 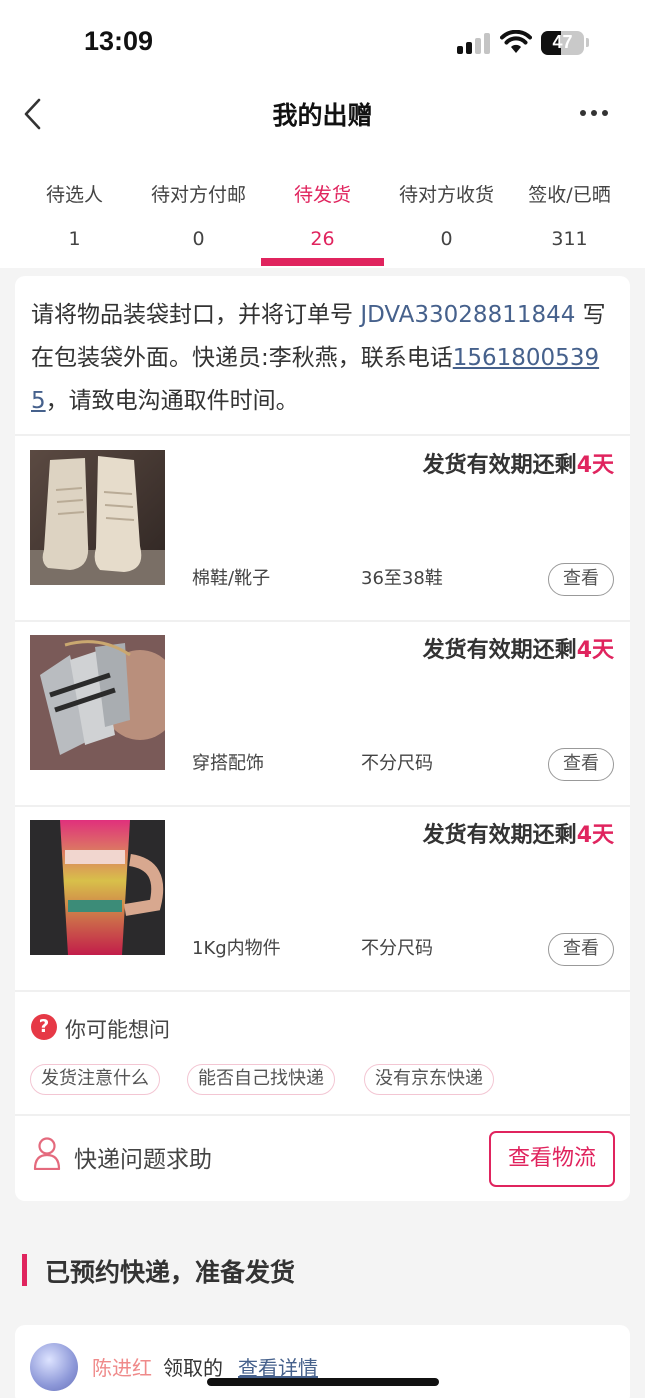 I want to click on status-tabs: 待选人 1 待对方付邮 0 待发货 26 待对方收货 0 签收/已晒 311, so click(x=322, y=213).